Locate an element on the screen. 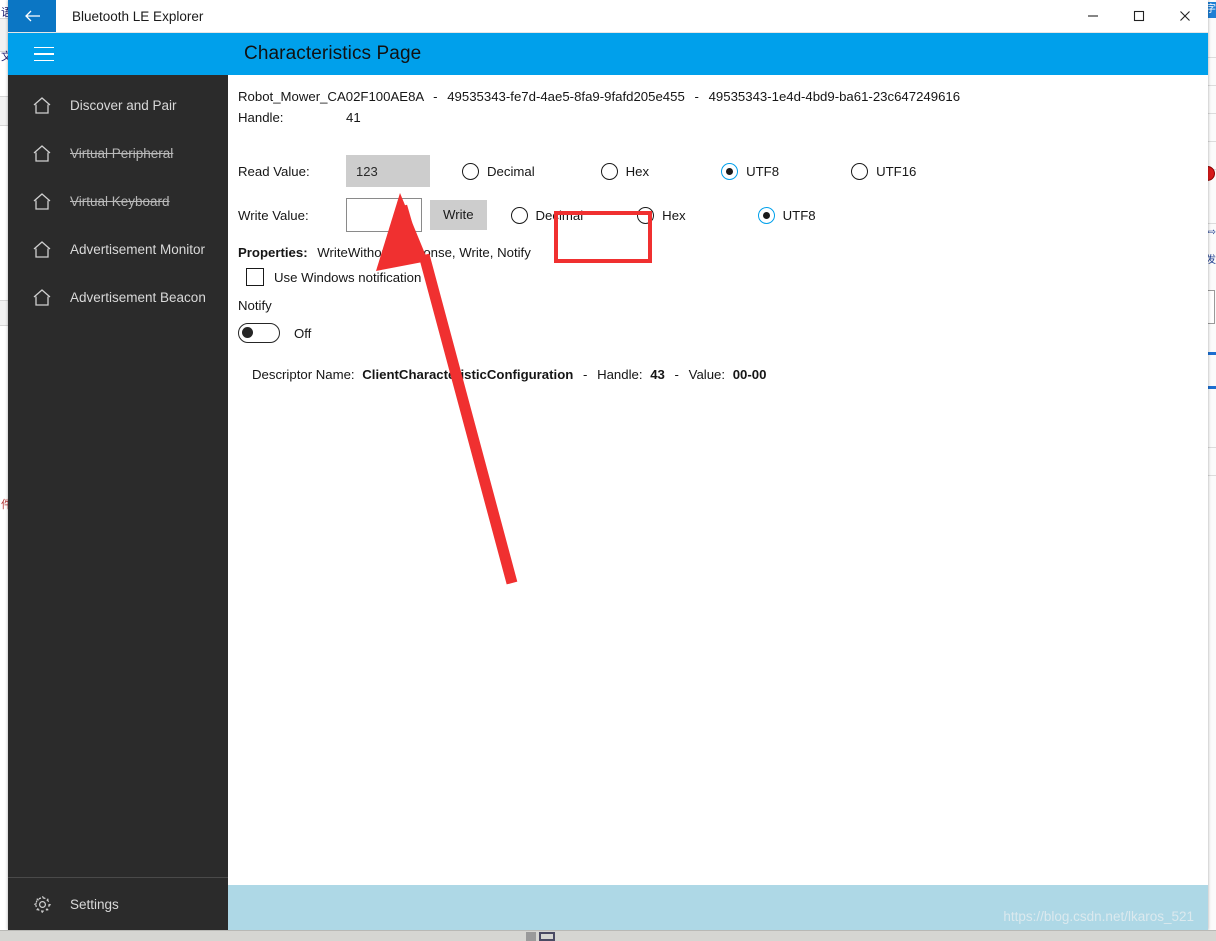 The height and width of the screenshot is (941, 1216). read-format-utf8-radio: UTF8 is located at coordinates (750, 171).